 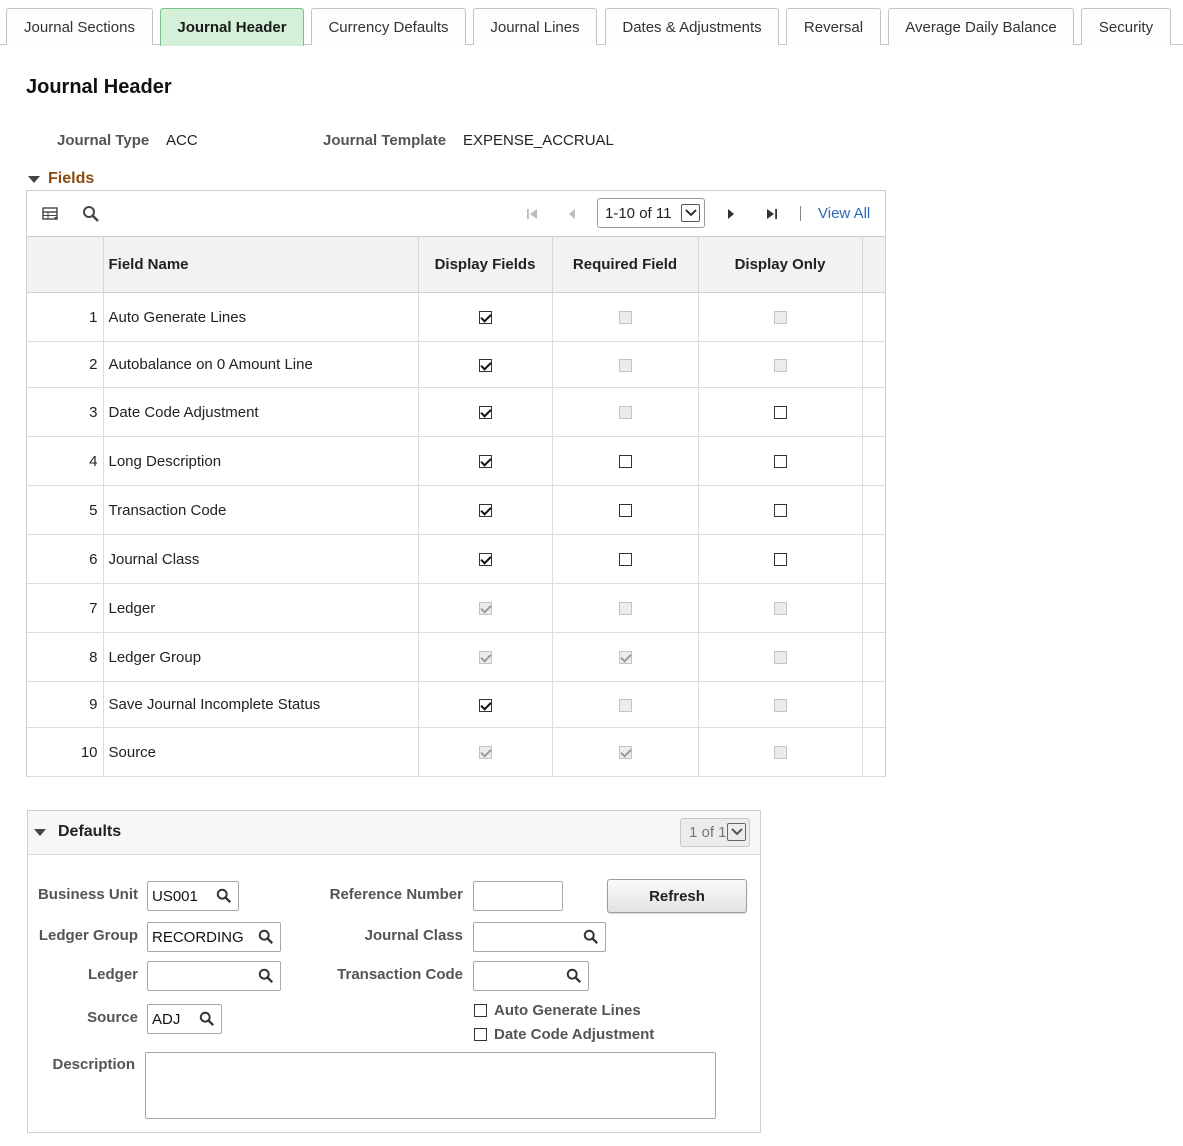 I want to click on tab-journal-sections: Journal Sections, so click(x=79, y=26).